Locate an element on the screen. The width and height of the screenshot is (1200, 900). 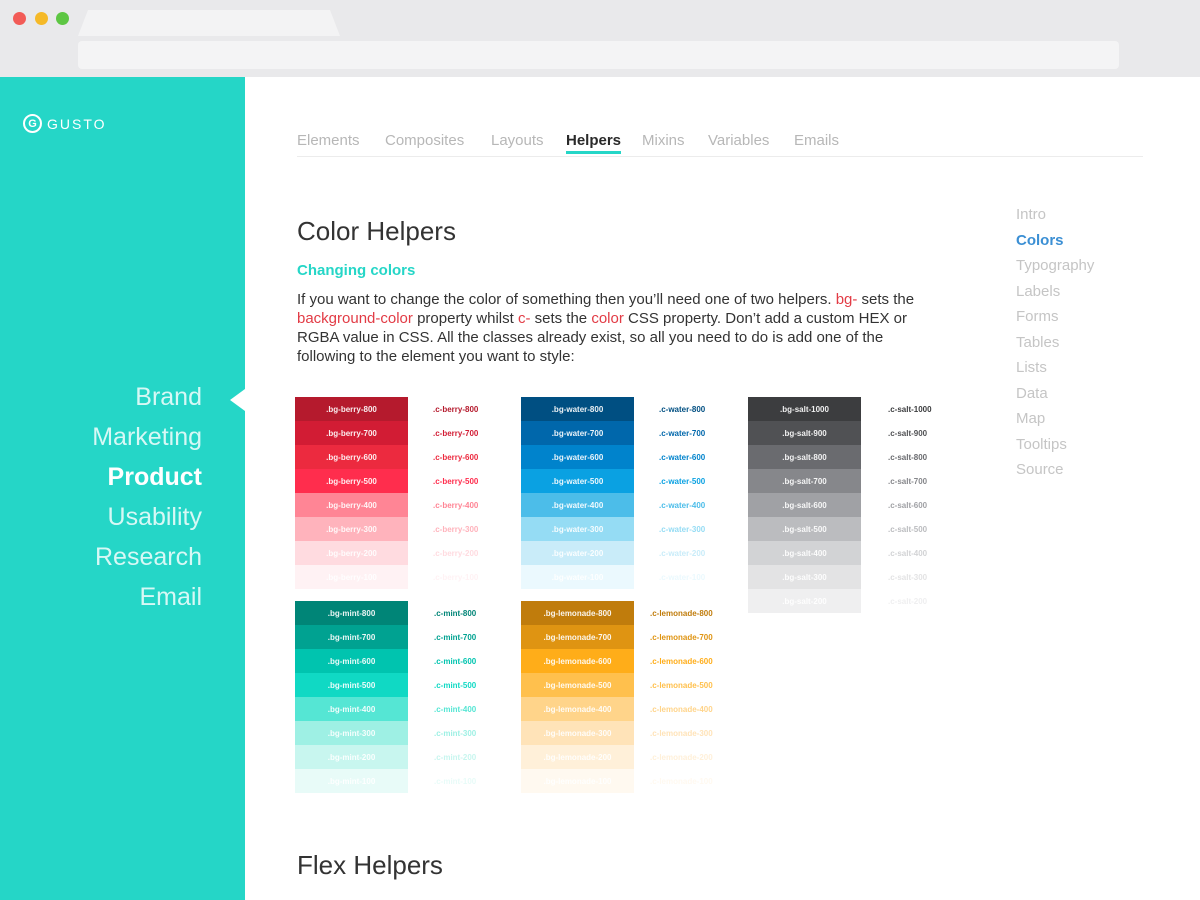
browser-chrome is located at coordinates (600, 38).